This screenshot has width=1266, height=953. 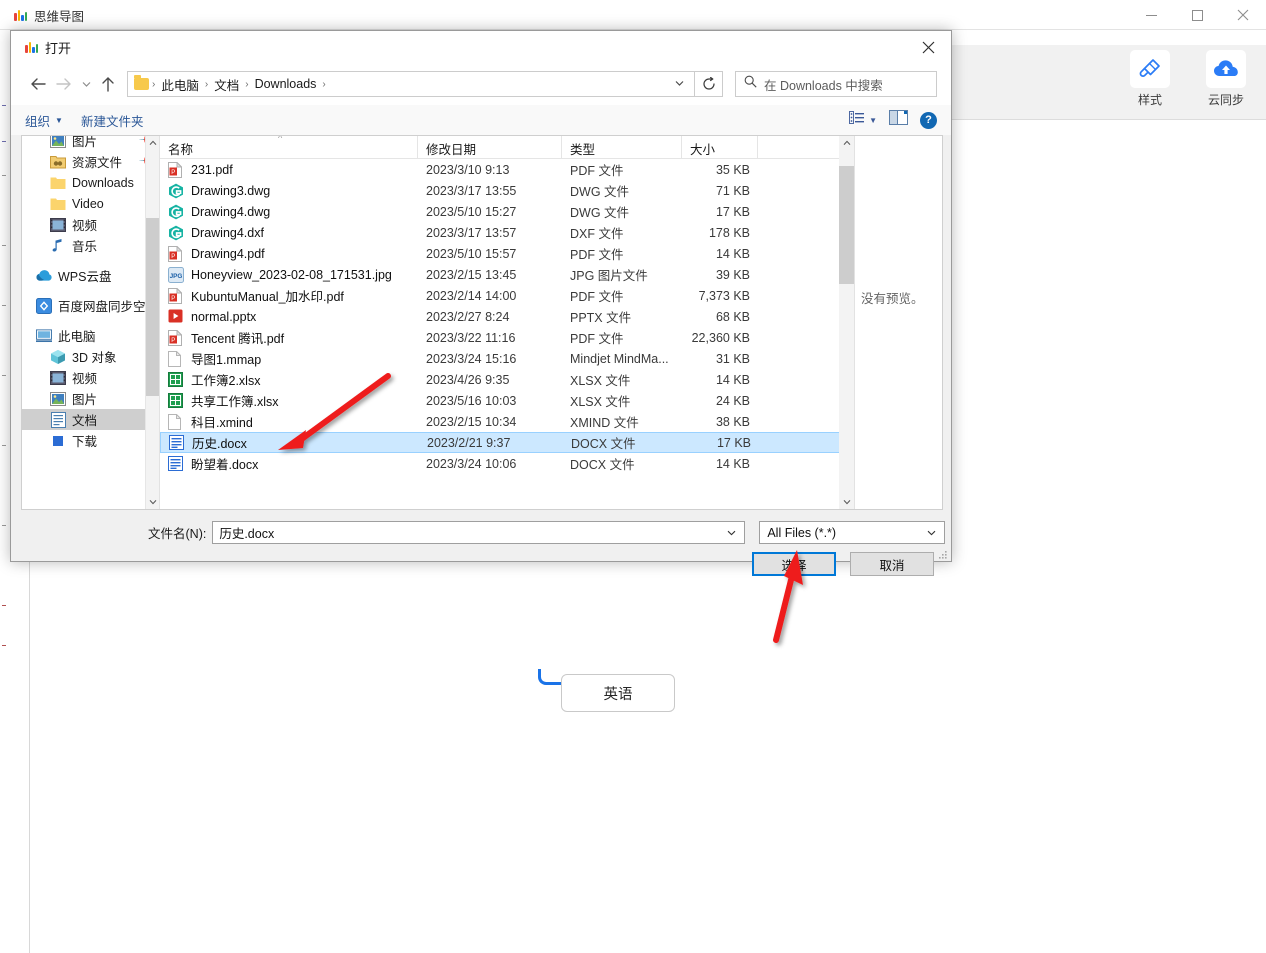 I want to click on tree-item-Downloads: Downloads, so click(x=90, y=182).